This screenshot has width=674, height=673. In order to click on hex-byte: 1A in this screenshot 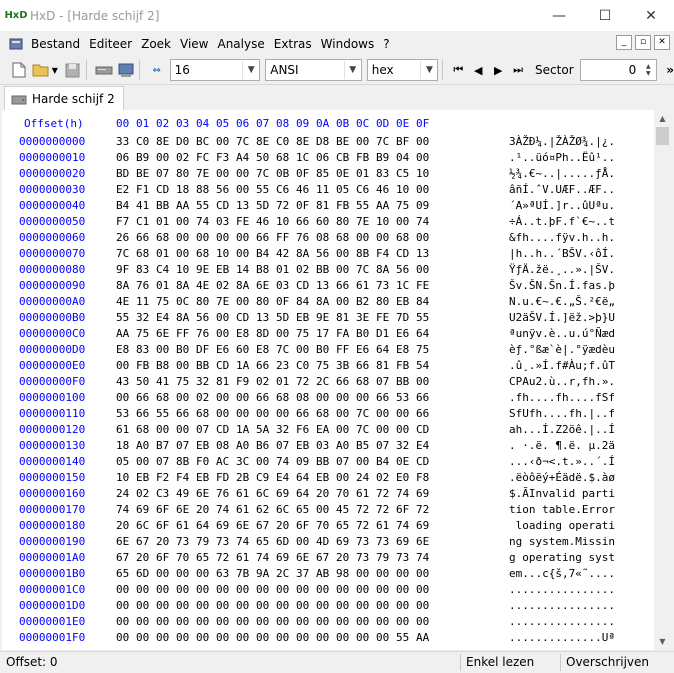, I will do `click(246, 365)`.